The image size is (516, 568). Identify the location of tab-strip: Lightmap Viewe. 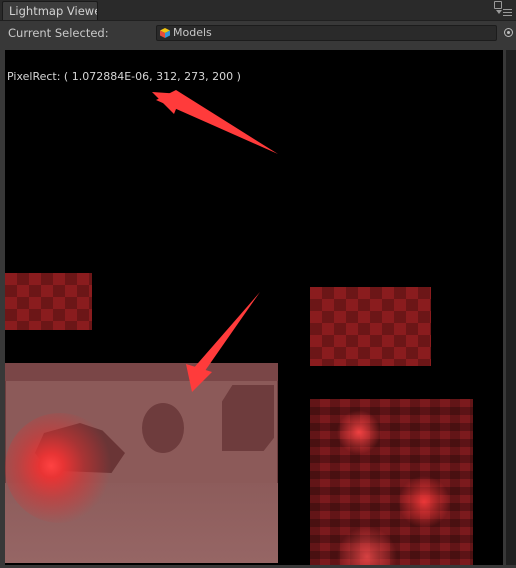
(258, 10).